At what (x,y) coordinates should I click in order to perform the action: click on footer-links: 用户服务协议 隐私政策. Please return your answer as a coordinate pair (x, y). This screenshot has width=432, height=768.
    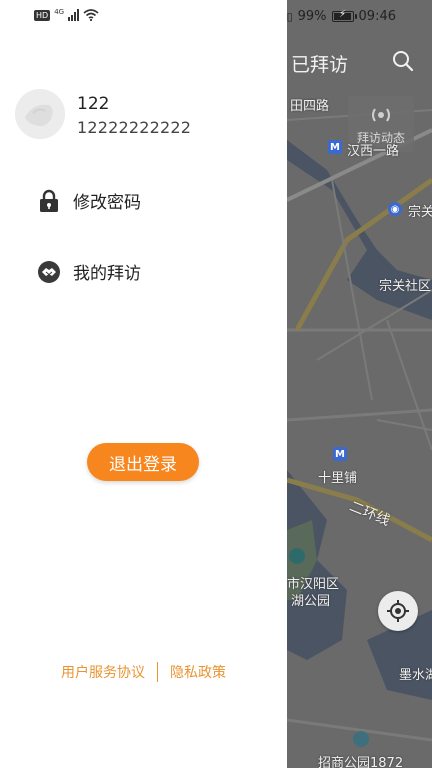
    Looking at the image, I should click on (143, 672).